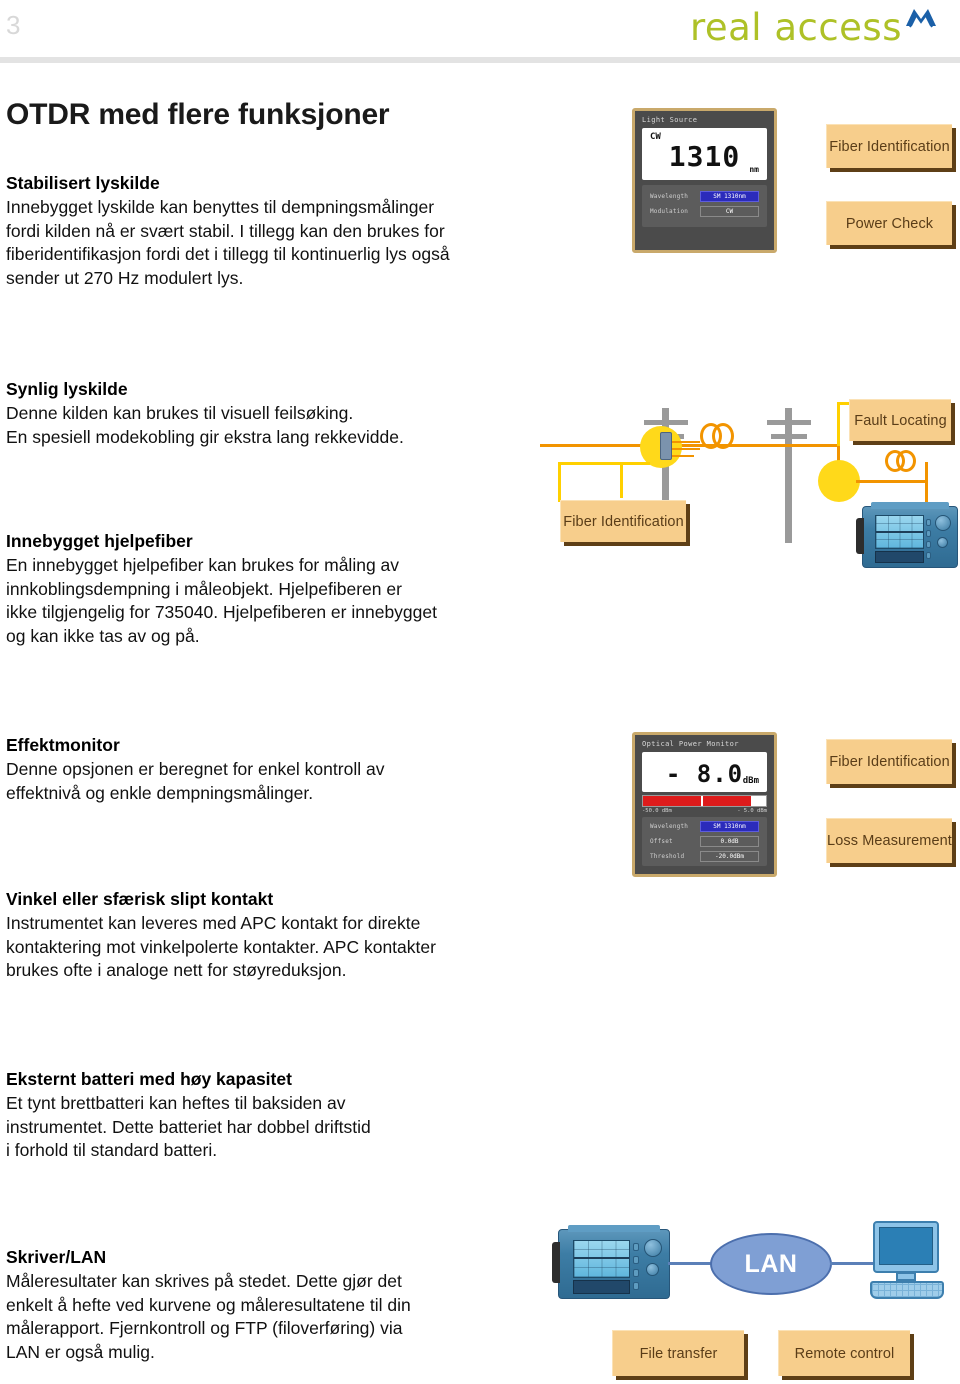  What do you see at coordinates (906, 461) in the screenshot?
I see `fiber-loop` at bounding box center [906, 461].